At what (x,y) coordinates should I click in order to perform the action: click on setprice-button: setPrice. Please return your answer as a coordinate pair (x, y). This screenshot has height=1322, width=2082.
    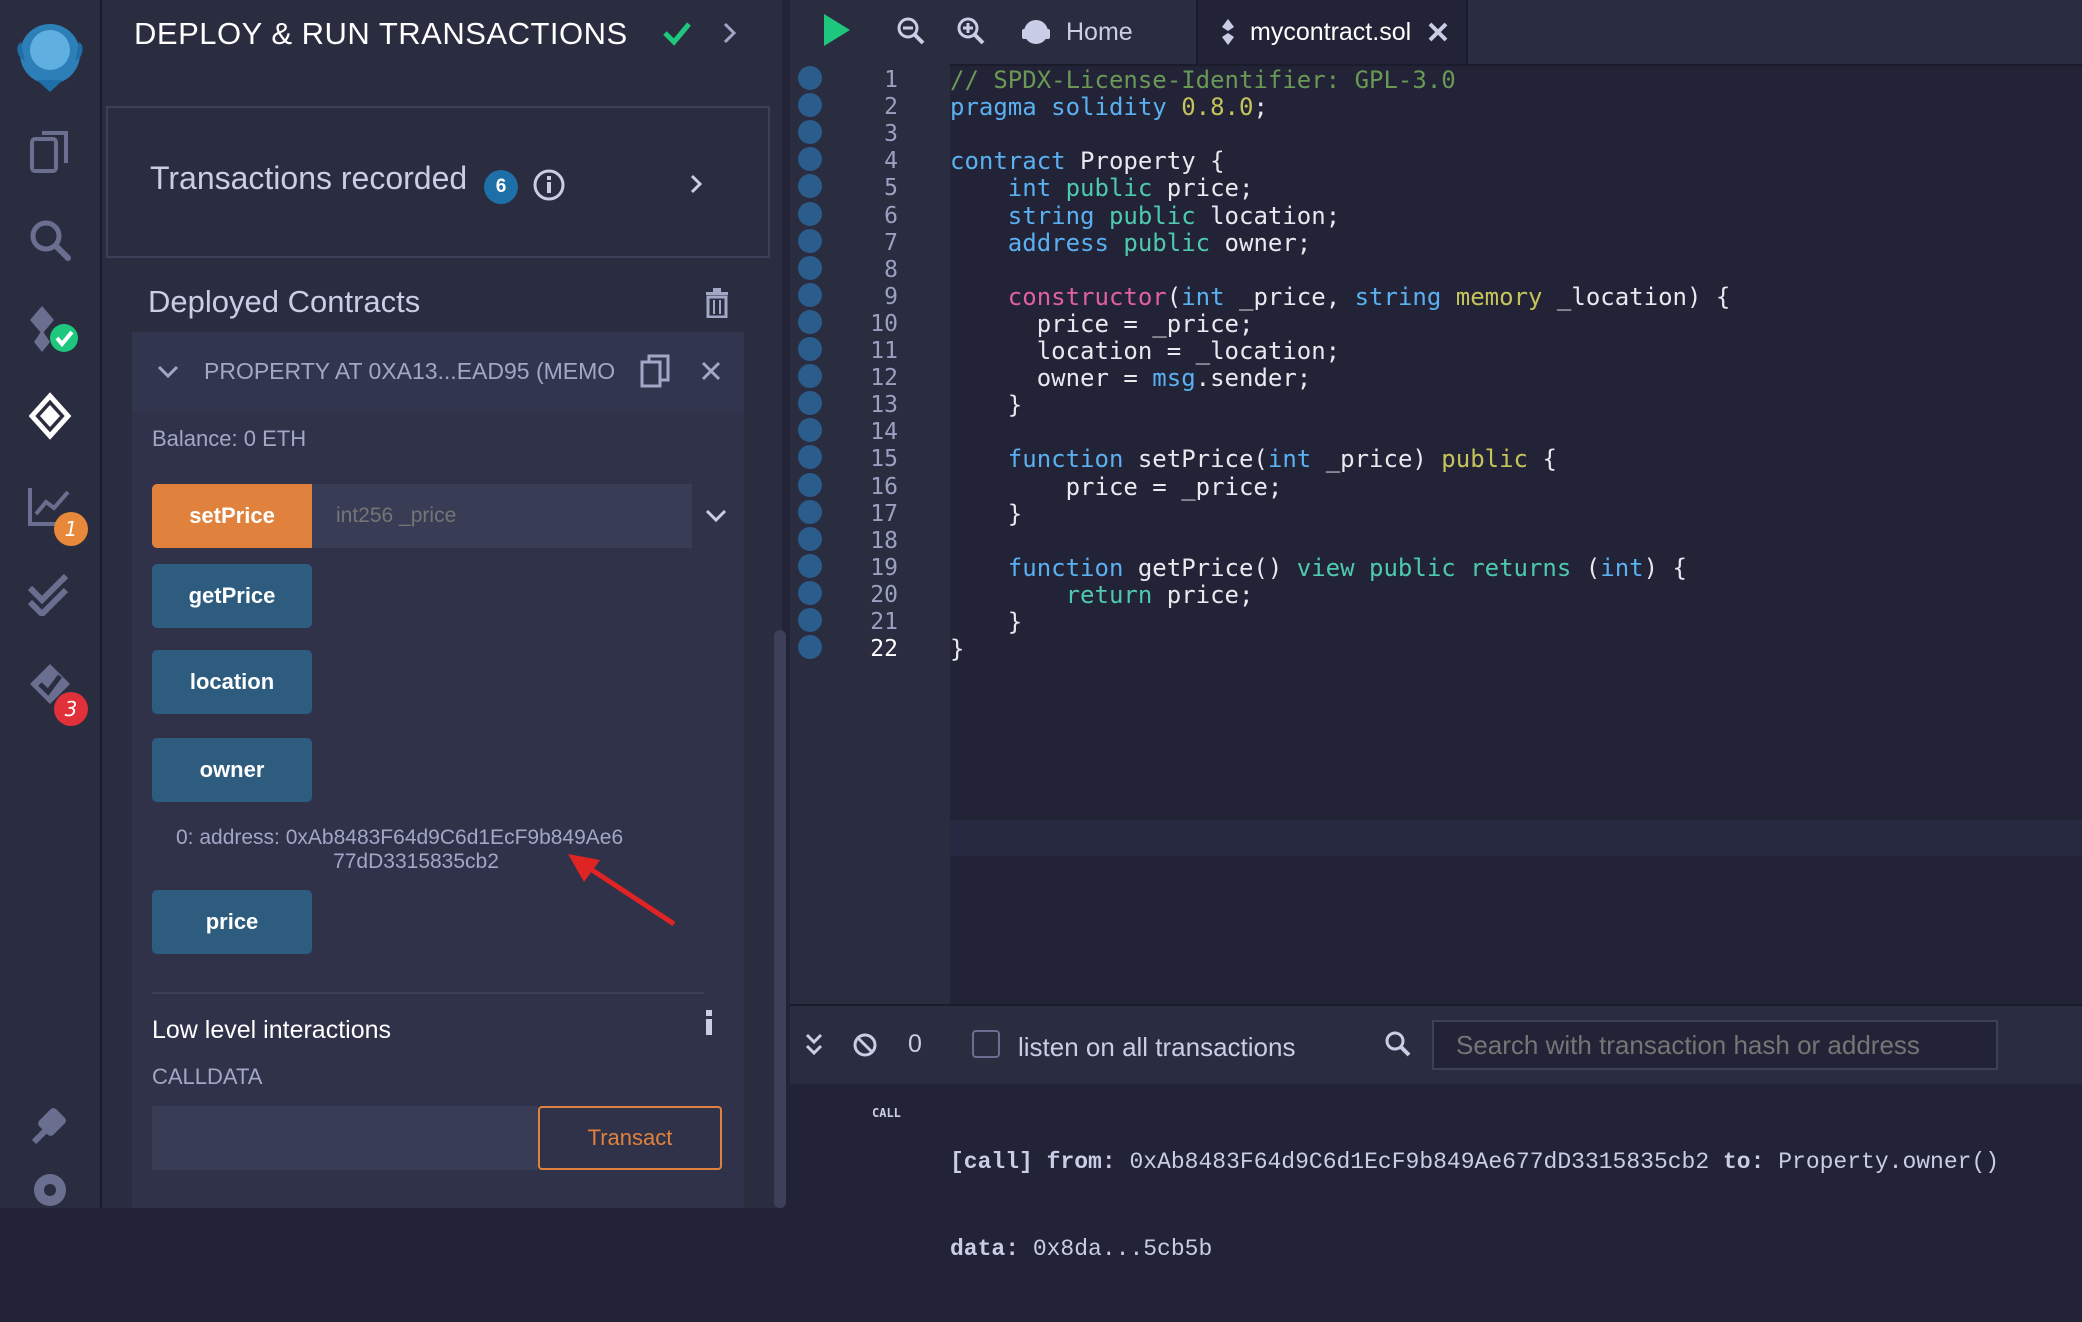
    Looking at the image, I should click on (232, 516).